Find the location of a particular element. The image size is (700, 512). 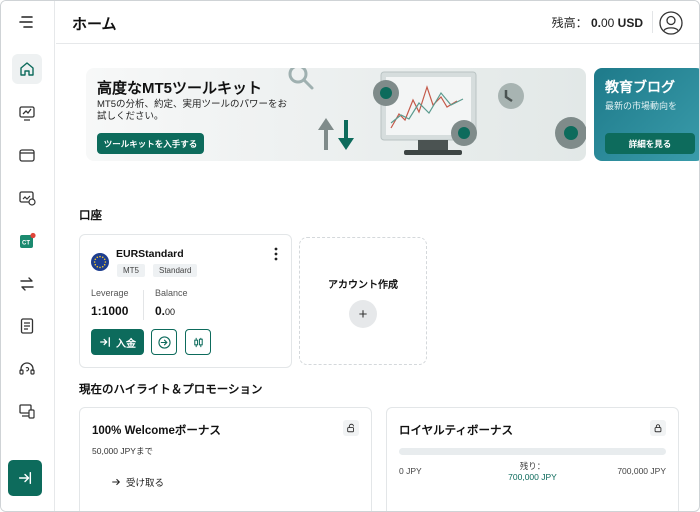

user-avatar-icon is located at coordinates (671, 23).